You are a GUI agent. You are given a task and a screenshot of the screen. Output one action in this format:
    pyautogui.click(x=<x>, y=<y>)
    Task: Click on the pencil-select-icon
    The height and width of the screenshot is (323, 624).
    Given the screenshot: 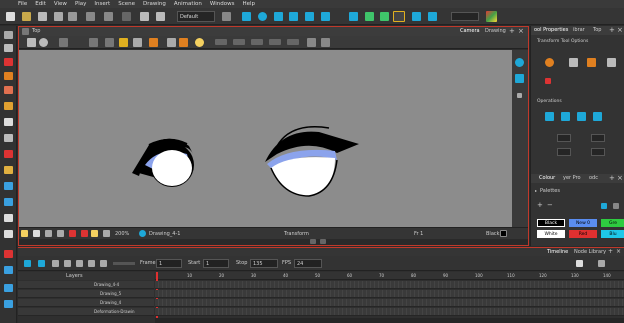 What is the action you would take?
    pyautogui.click(x=611, y=62)
    